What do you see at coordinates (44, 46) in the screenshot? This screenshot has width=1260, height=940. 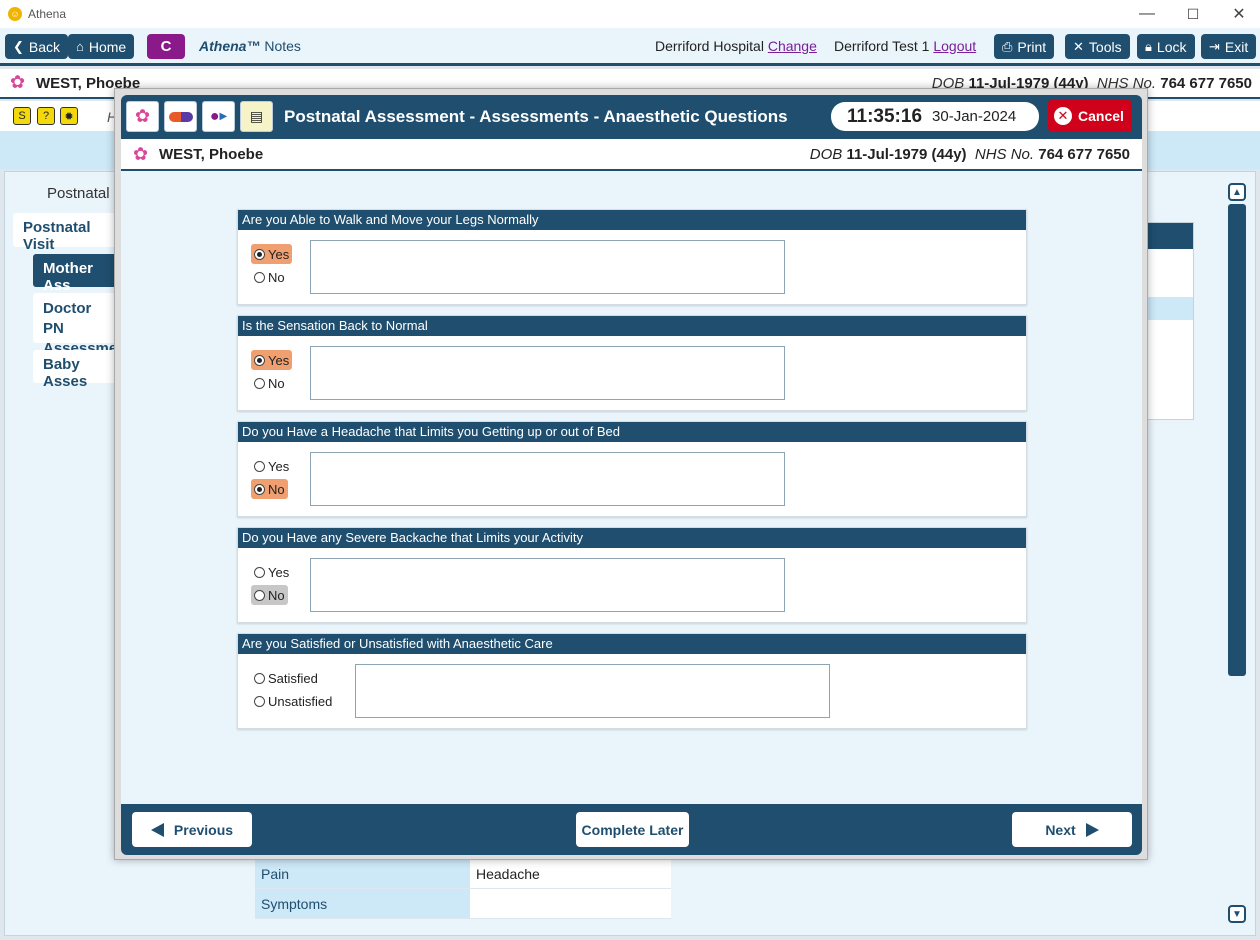 I see `back-label: Back` at bounding box center [44, 46].